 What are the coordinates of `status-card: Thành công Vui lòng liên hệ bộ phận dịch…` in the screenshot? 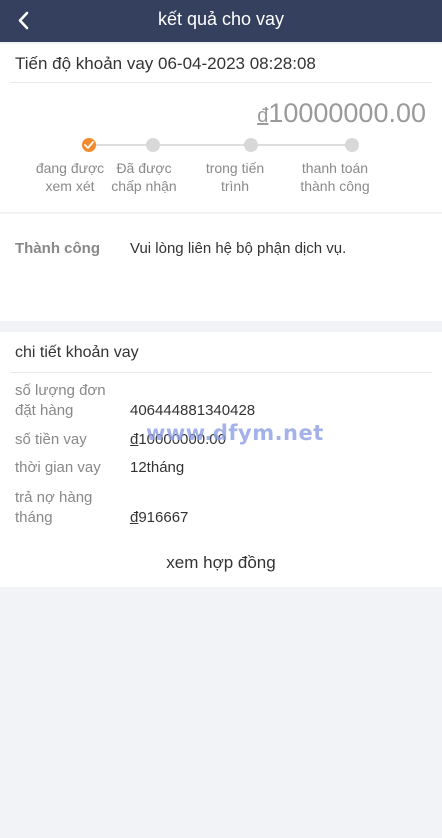 It's located at (221, 267).